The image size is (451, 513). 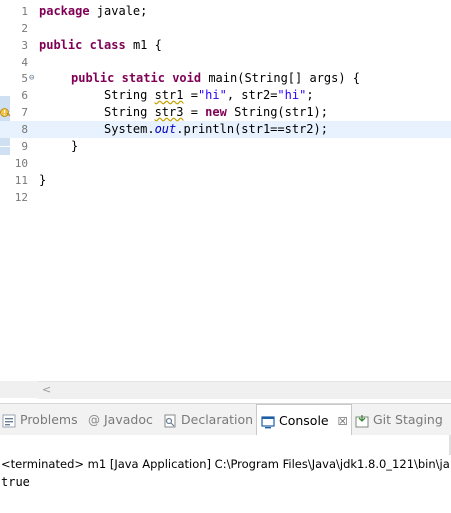 I want to click on code-text: m1 {, so click(x=143, y=45).